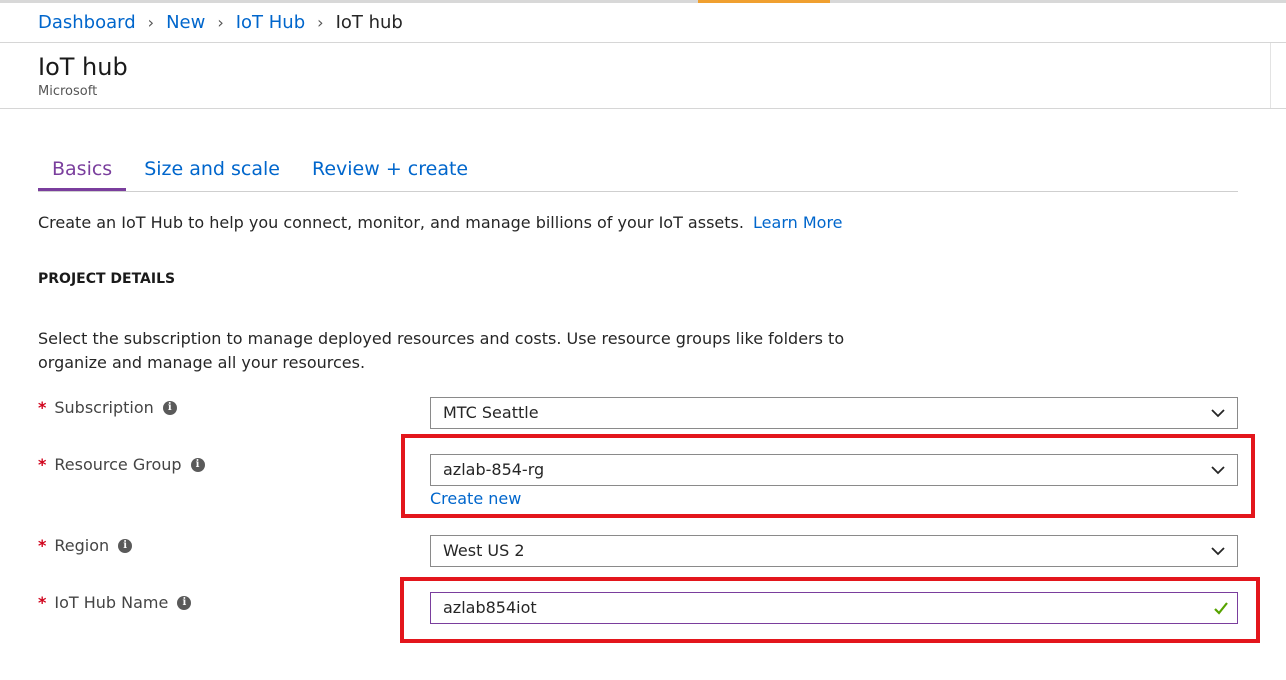 The height and width of the screenshot is (680, 1286). I want to click on region-value: West US 2, so click(484, 550).